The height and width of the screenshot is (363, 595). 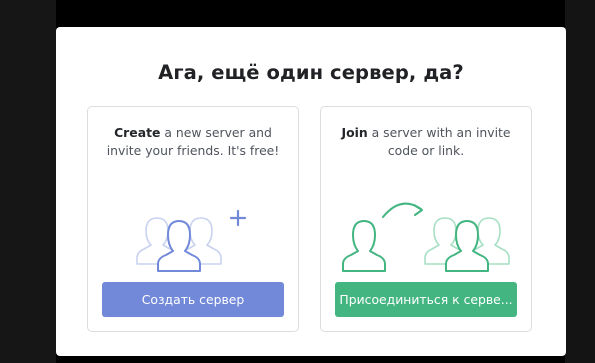 I want to click on create-card-line-1: Create a new server and, so click(x=193, y=133).